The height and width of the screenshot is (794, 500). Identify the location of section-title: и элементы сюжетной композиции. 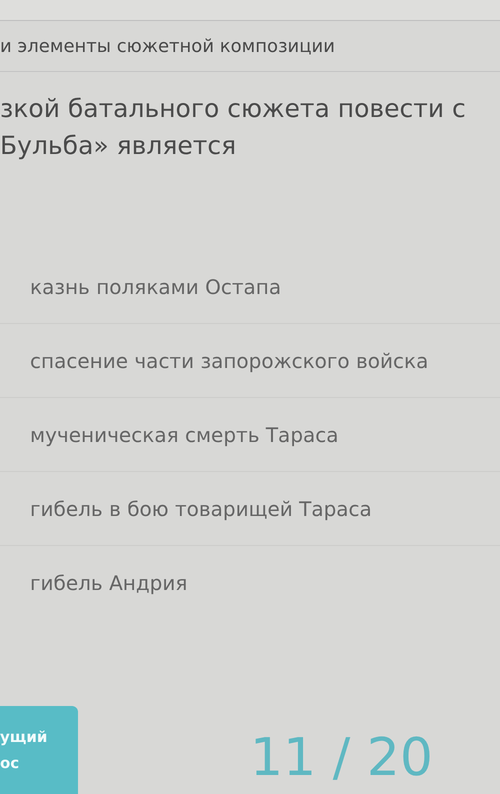
(167, 46).